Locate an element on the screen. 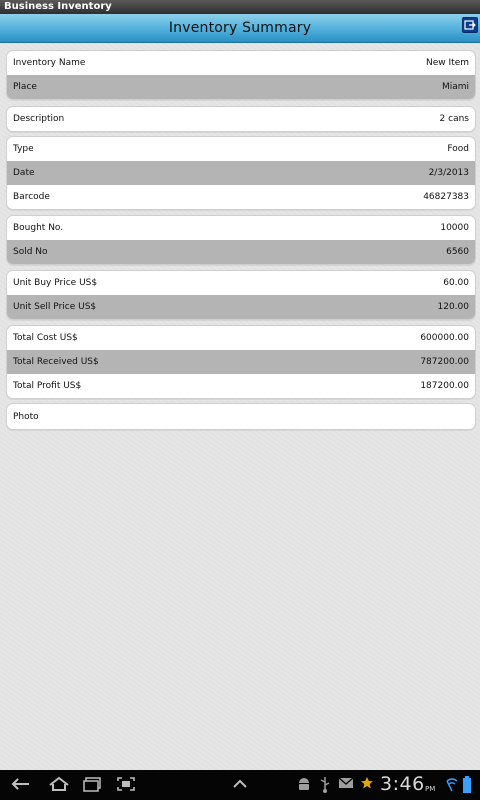  summary-row: Description 2 cans is located at coordinates (241, 119).